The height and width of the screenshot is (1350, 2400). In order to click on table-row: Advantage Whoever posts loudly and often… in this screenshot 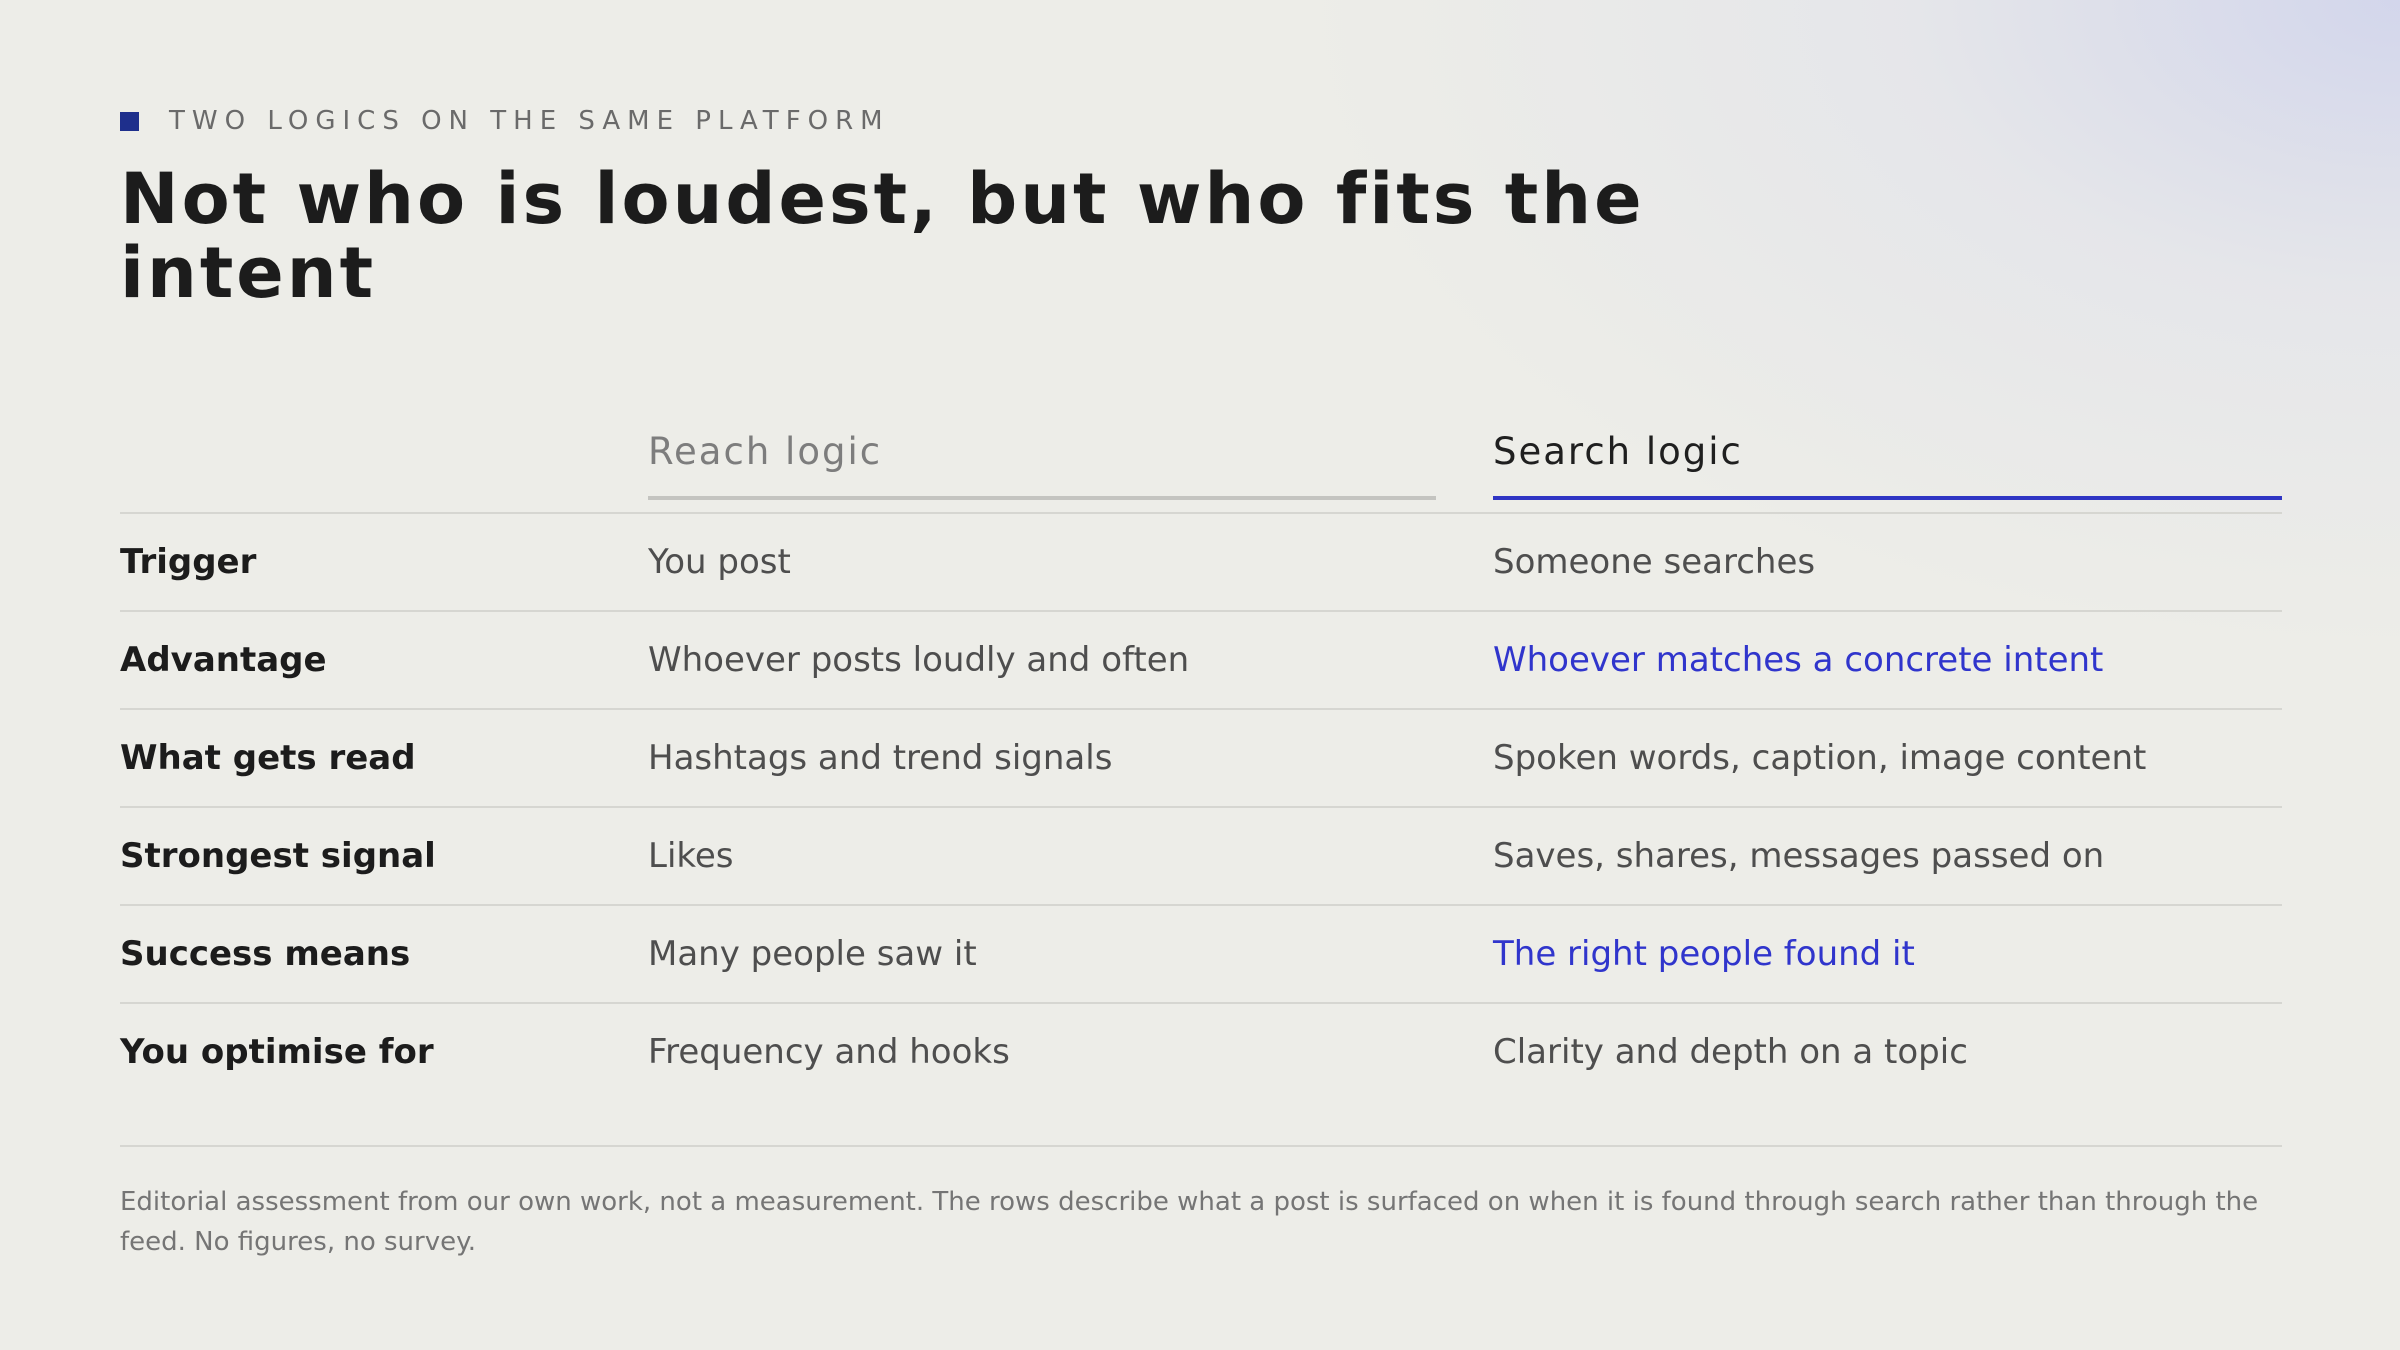, I will do `click(1201, 661)`.